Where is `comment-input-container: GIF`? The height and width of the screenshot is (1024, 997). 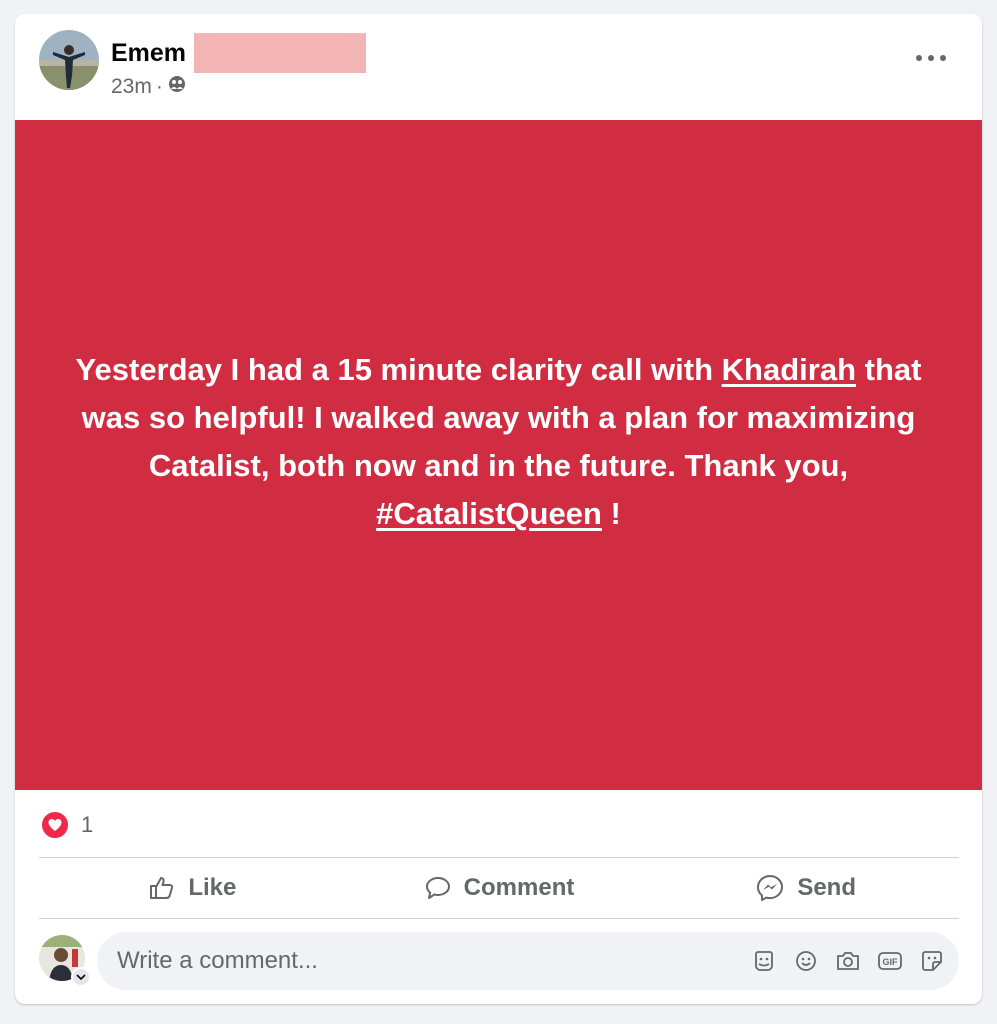 comment-input-container: GIF is located at coordinates (528, 961).